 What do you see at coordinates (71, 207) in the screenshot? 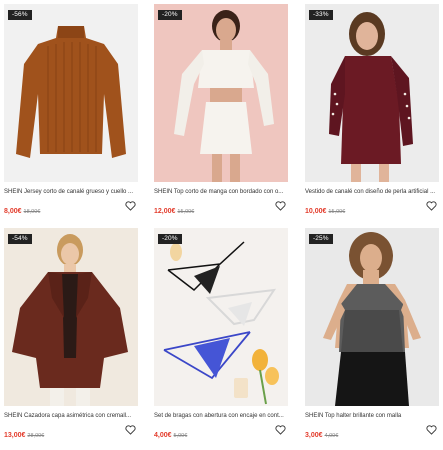
I see `price-row: 8,00€ 18,00€` at bounding box center [71, 207].